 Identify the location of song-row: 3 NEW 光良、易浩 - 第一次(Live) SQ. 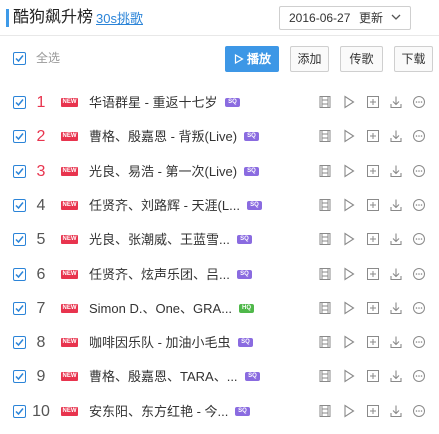
(219, 172).